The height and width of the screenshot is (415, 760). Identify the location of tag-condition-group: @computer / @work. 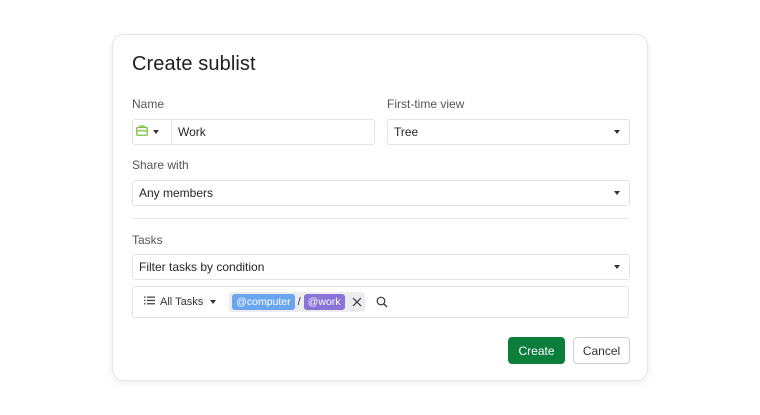
(297, 302).